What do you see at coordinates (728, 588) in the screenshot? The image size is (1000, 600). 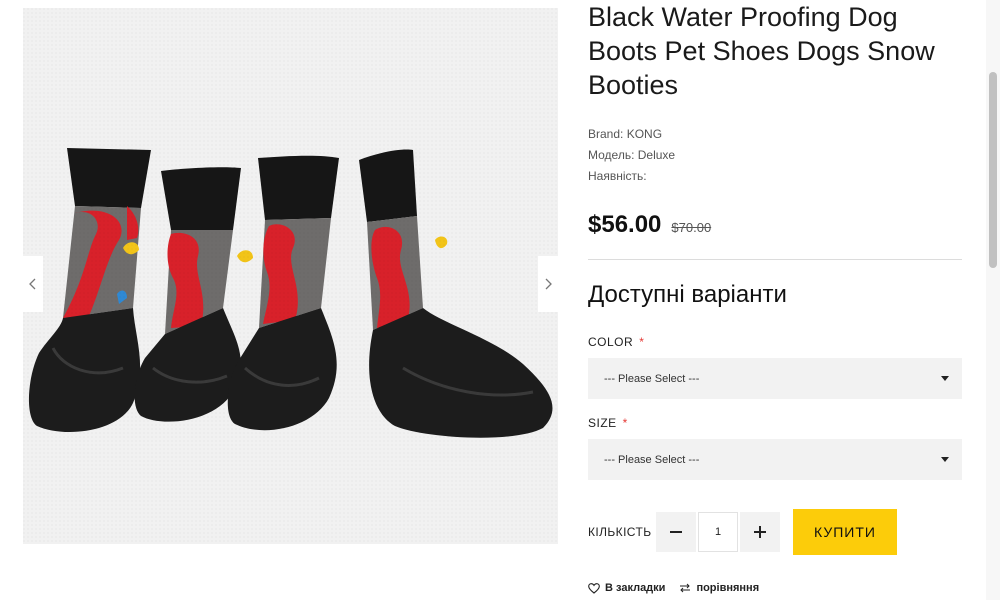 I see `compare-label: порівняння` at bounding box center [728, 588].